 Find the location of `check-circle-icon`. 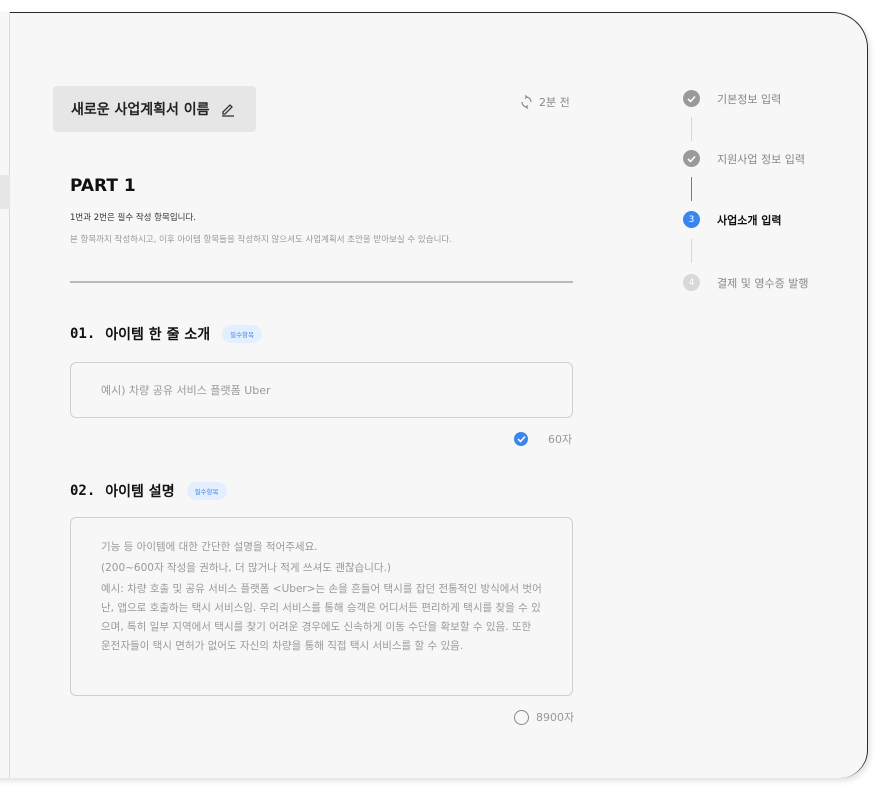

check-circle-icon is located at coordinates (521, 439).